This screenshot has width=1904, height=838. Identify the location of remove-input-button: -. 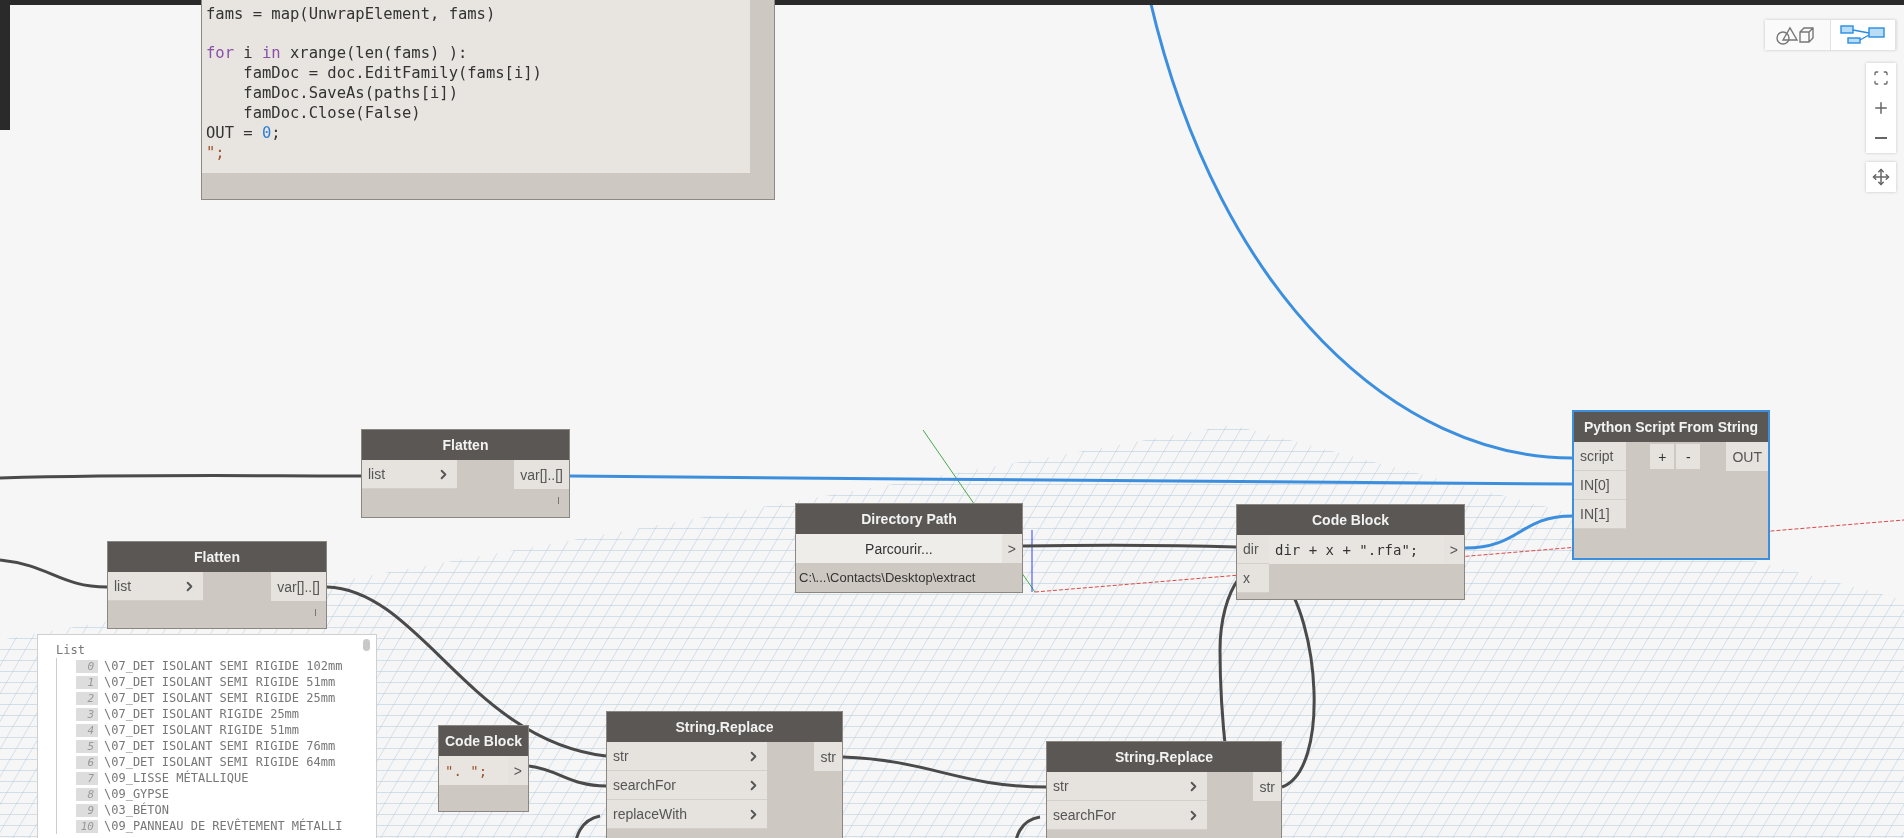
(1688, 456).